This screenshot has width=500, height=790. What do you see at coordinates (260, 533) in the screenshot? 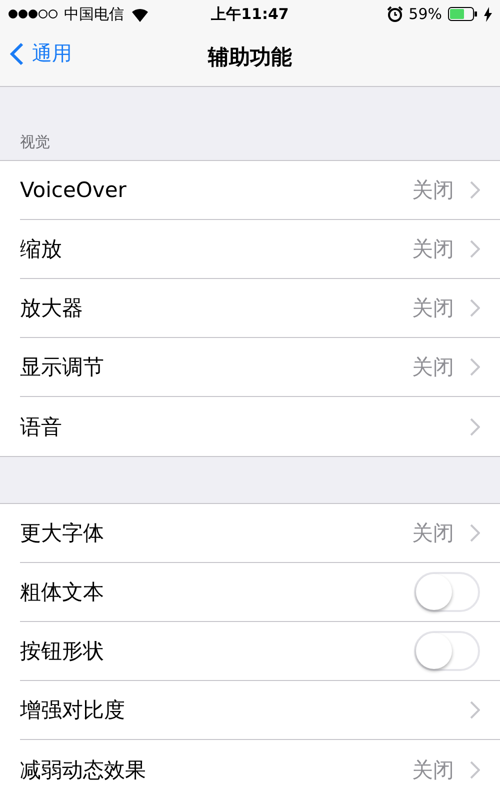
I see `settings-row: 更大字体 关闭` at bounding box center [260, 533].